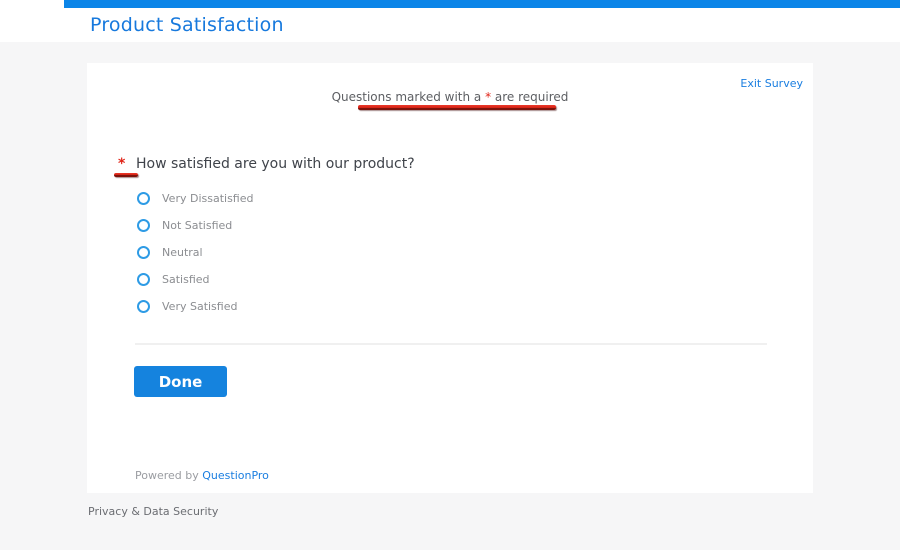 This screenshot has width=900, height=550. Describe the element at coordinates (451, 344) in the screenshot. I see `section-divider` at that location.